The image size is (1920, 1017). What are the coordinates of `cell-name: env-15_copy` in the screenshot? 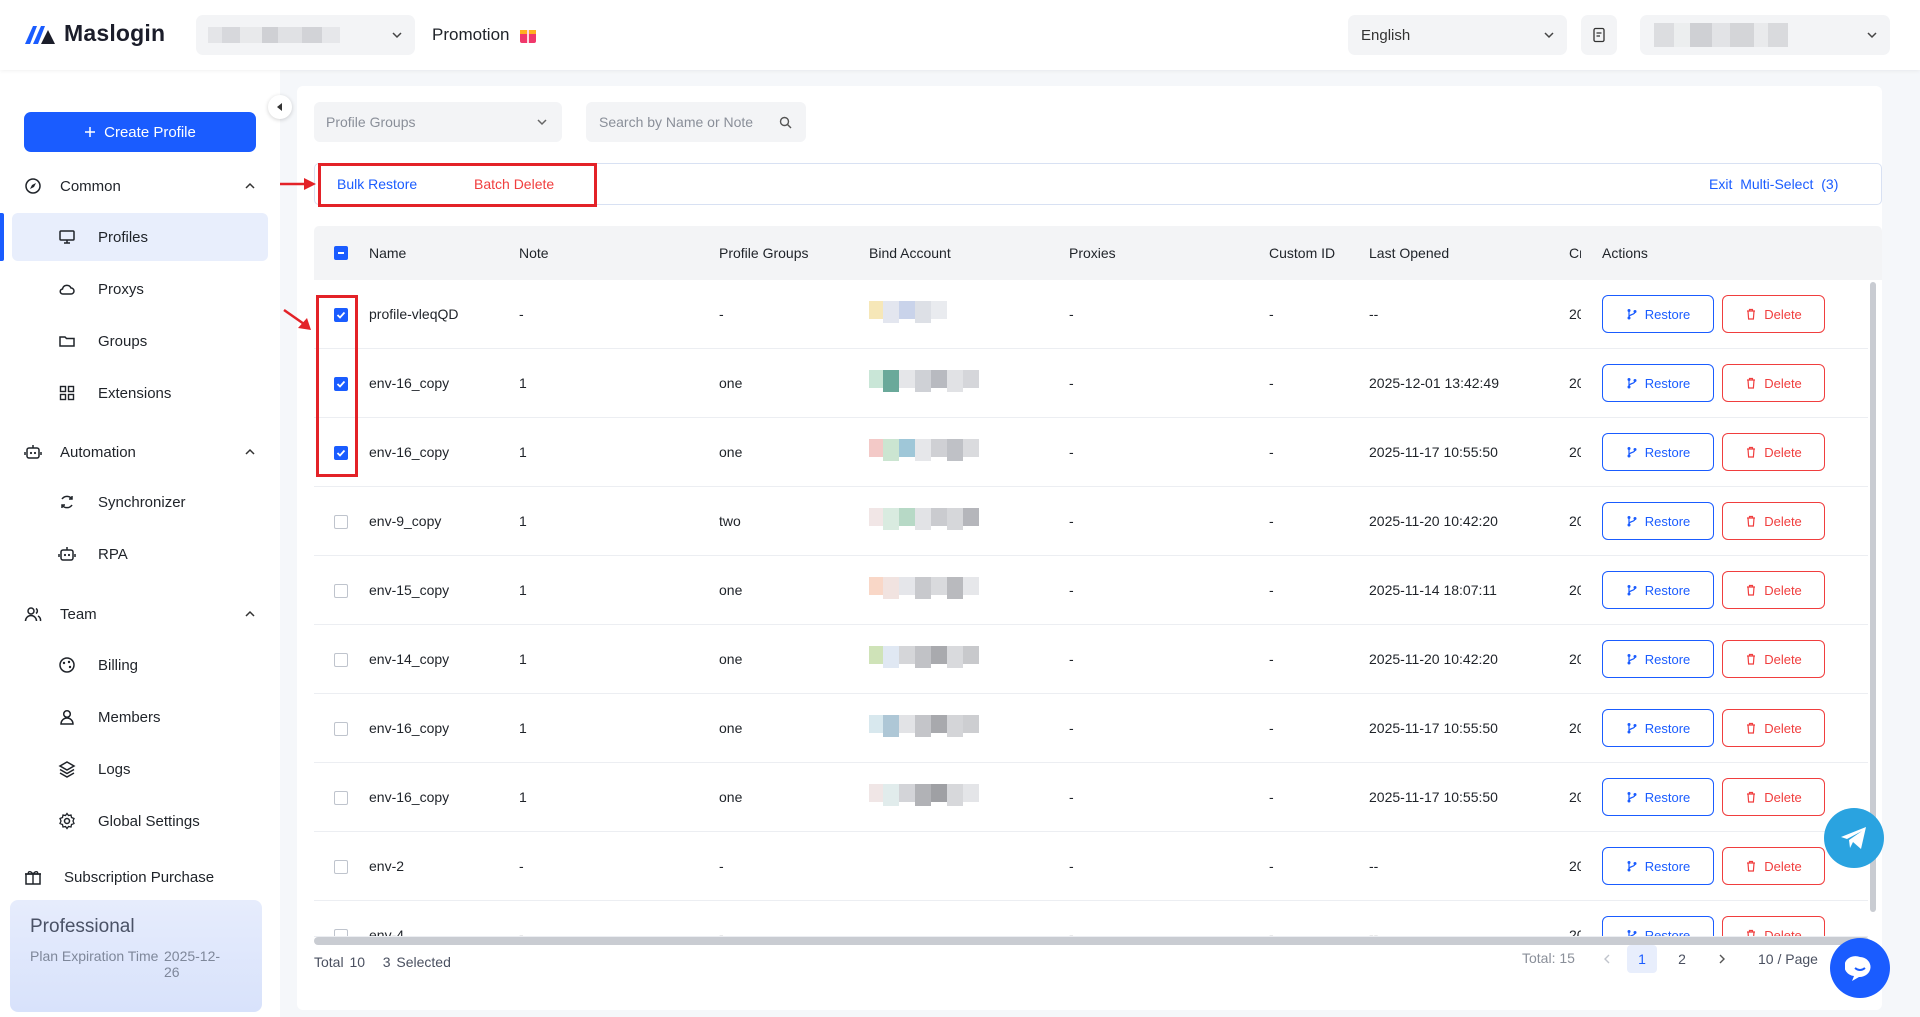 It's located at (409, 590).